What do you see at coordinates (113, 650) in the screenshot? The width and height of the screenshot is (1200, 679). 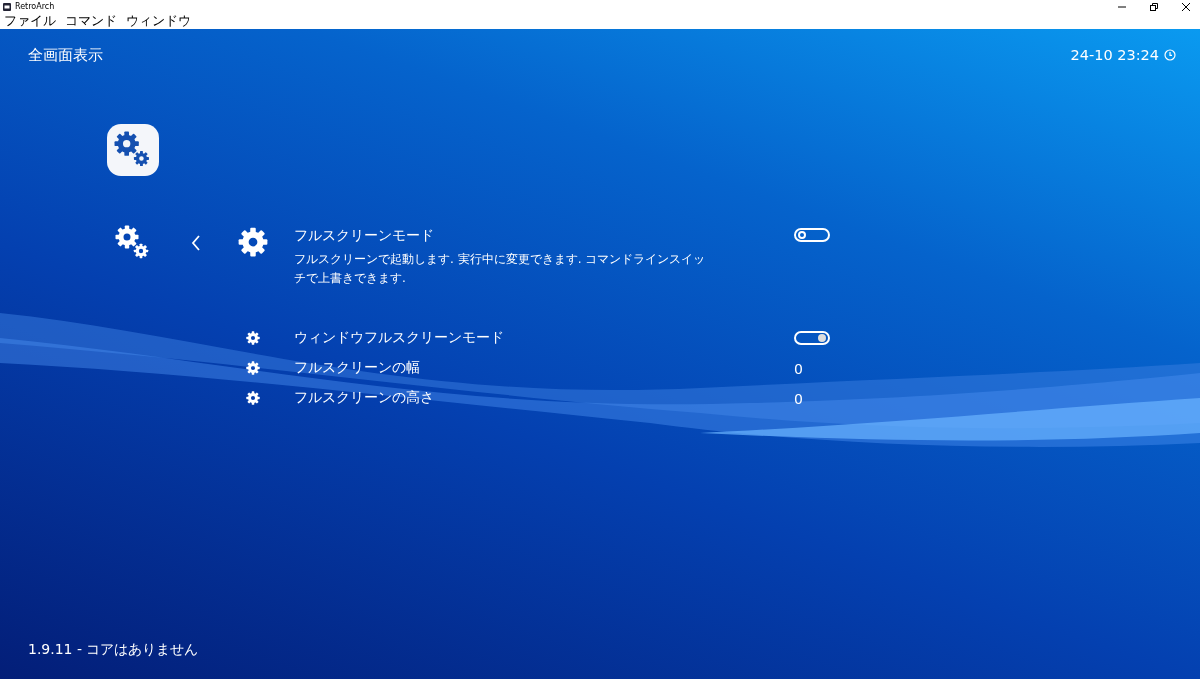 I see `version-text: 1.9.11 - コアはありません` at bounding box center [113, 650].